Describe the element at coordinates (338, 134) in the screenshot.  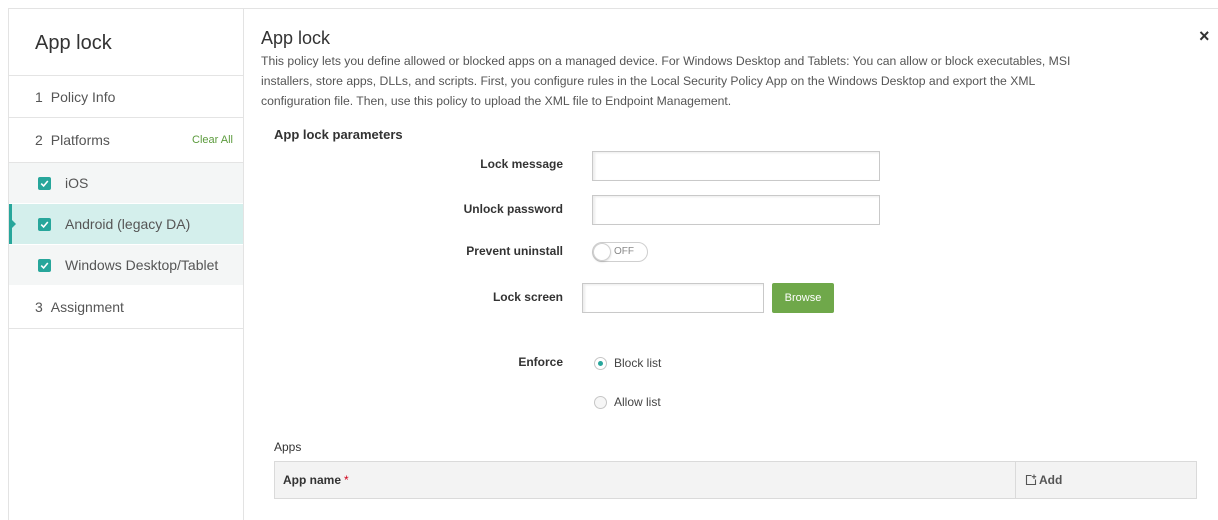
I see `section-title: App lock parameters` at that location.